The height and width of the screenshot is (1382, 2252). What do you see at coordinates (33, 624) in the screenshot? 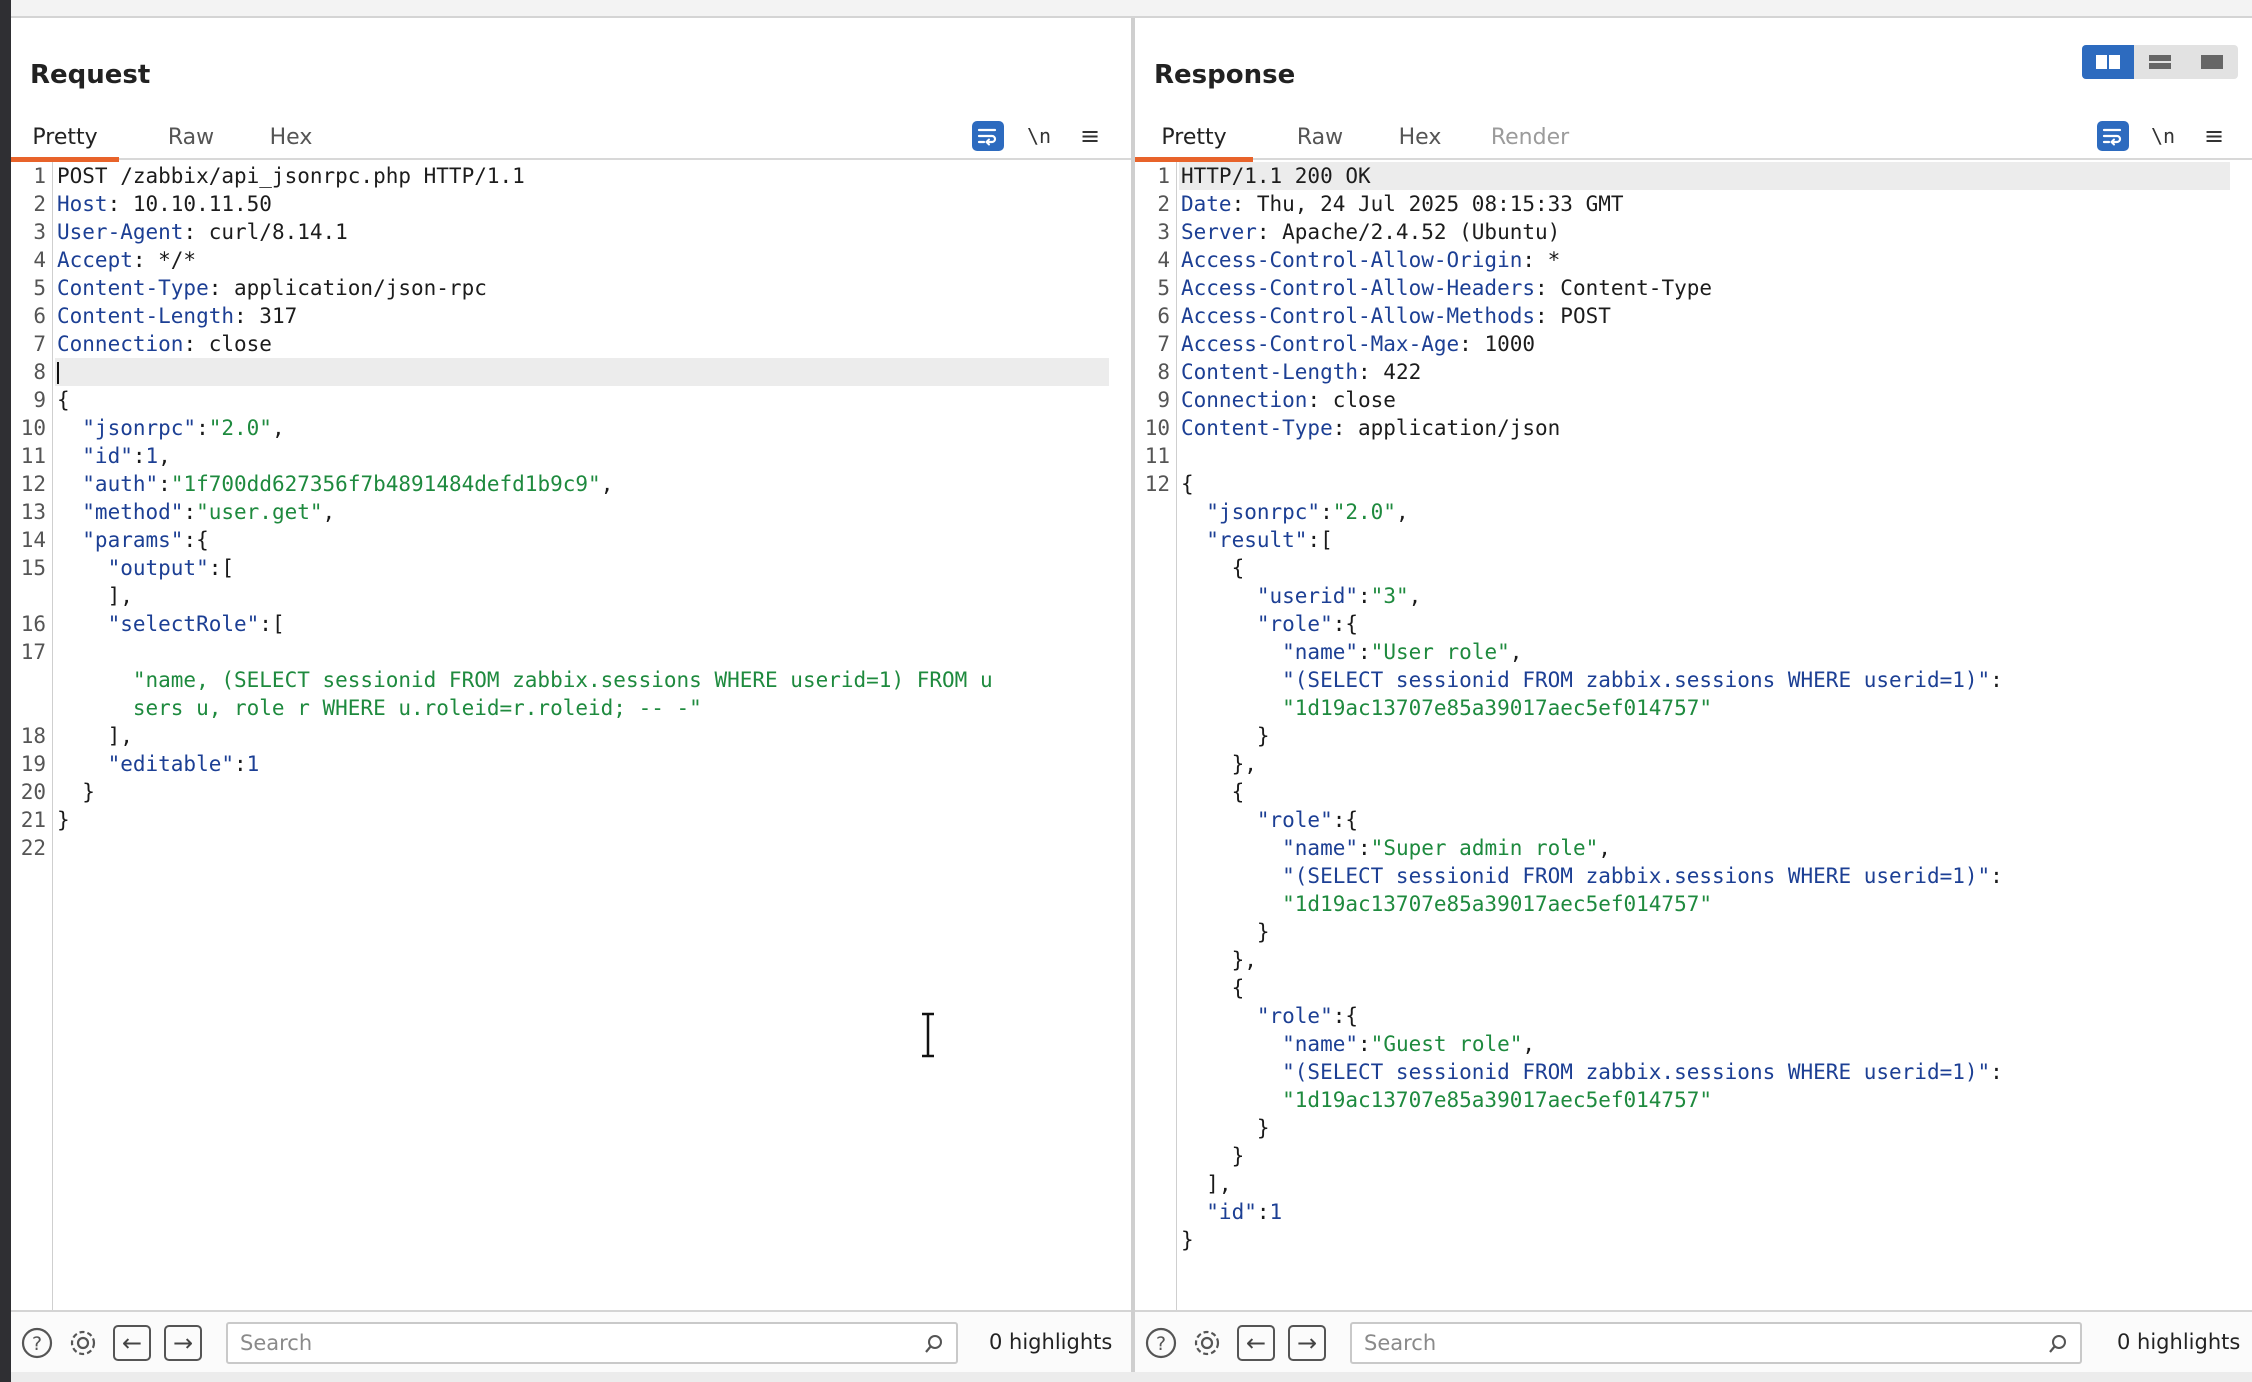
I see `line-number: 16` at bounding box center [33, 624].